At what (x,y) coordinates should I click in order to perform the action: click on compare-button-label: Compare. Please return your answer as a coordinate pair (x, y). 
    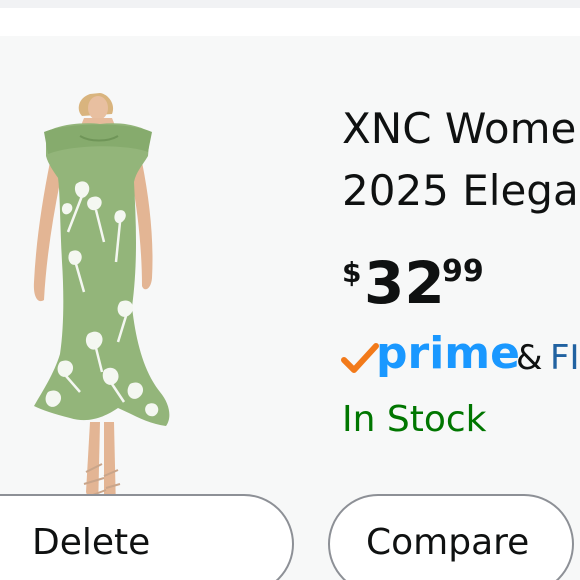
    Looking at the image, I should click on (448, 542).